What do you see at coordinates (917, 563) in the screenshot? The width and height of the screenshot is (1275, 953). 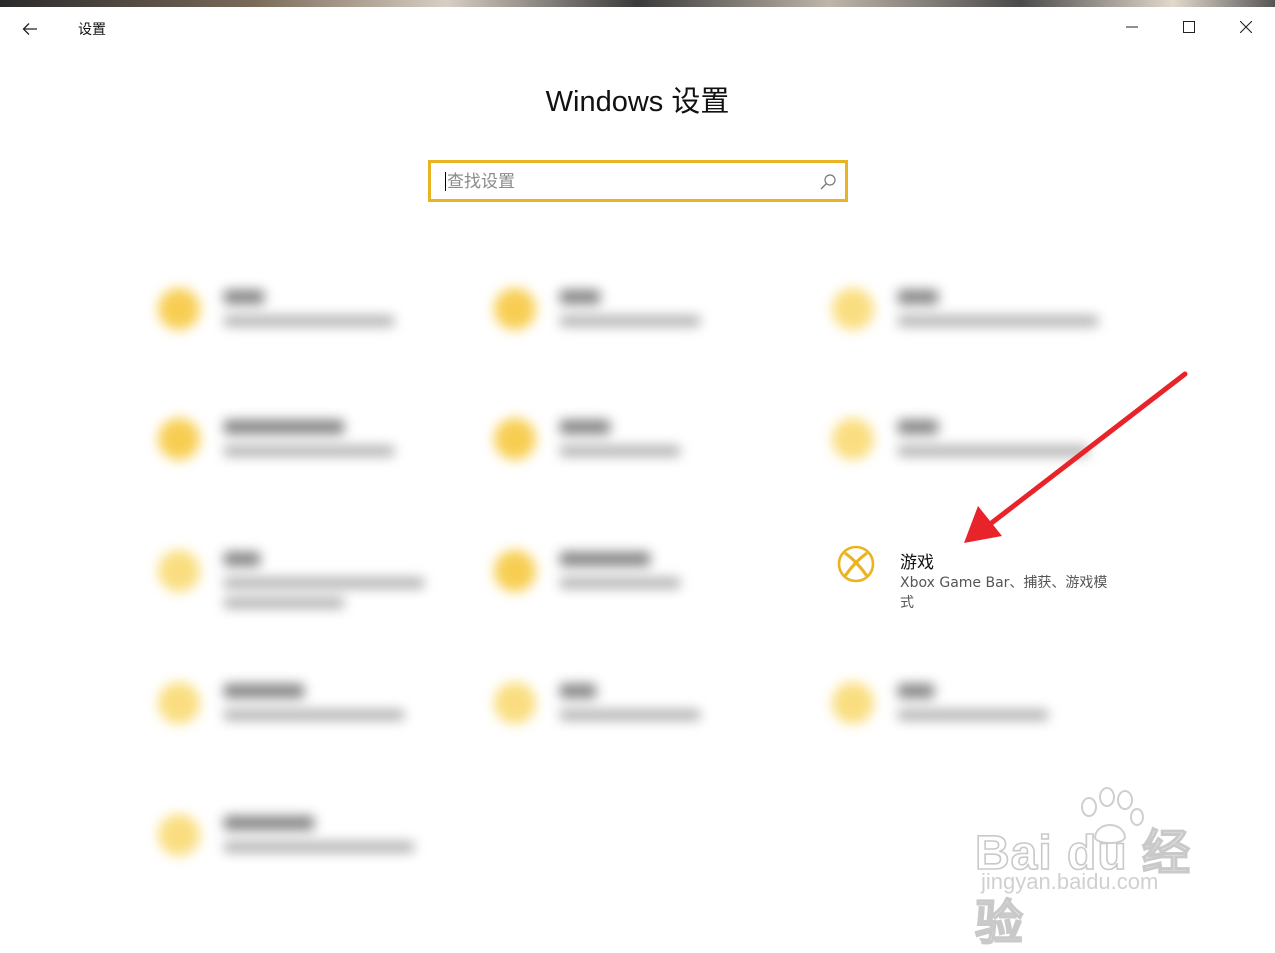 I see `gaming-tile-title: 游戏` at bounding box center [917, 563].